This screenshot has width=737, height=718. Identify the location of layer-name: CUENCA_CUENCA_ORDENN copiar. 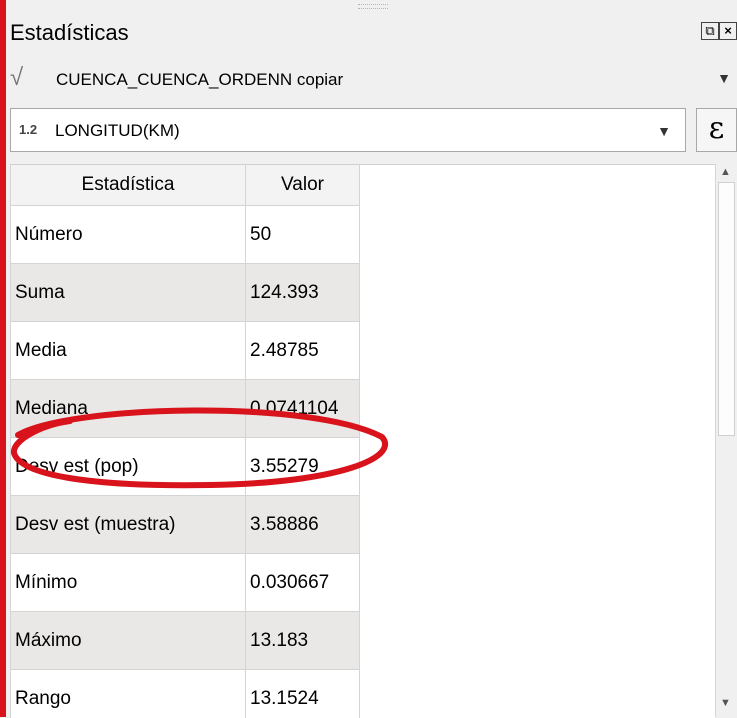
(199, 80).